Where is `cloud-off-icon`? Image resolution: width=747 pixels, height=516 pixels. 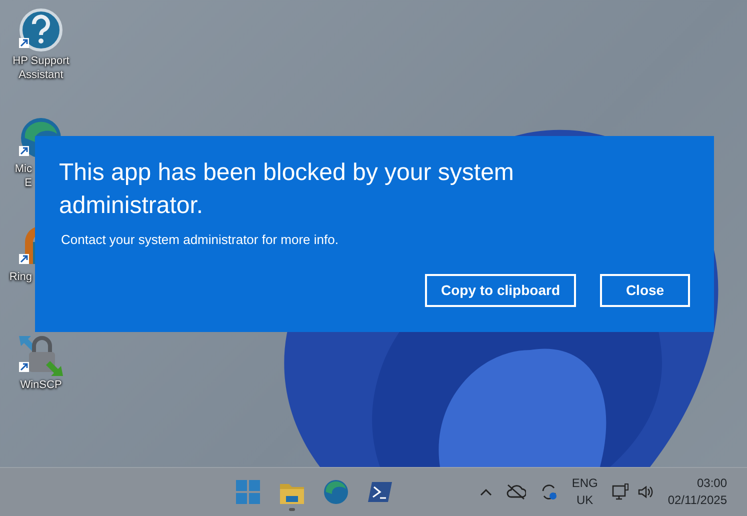
cloud-off-icon is located at coordinates (516, 492).